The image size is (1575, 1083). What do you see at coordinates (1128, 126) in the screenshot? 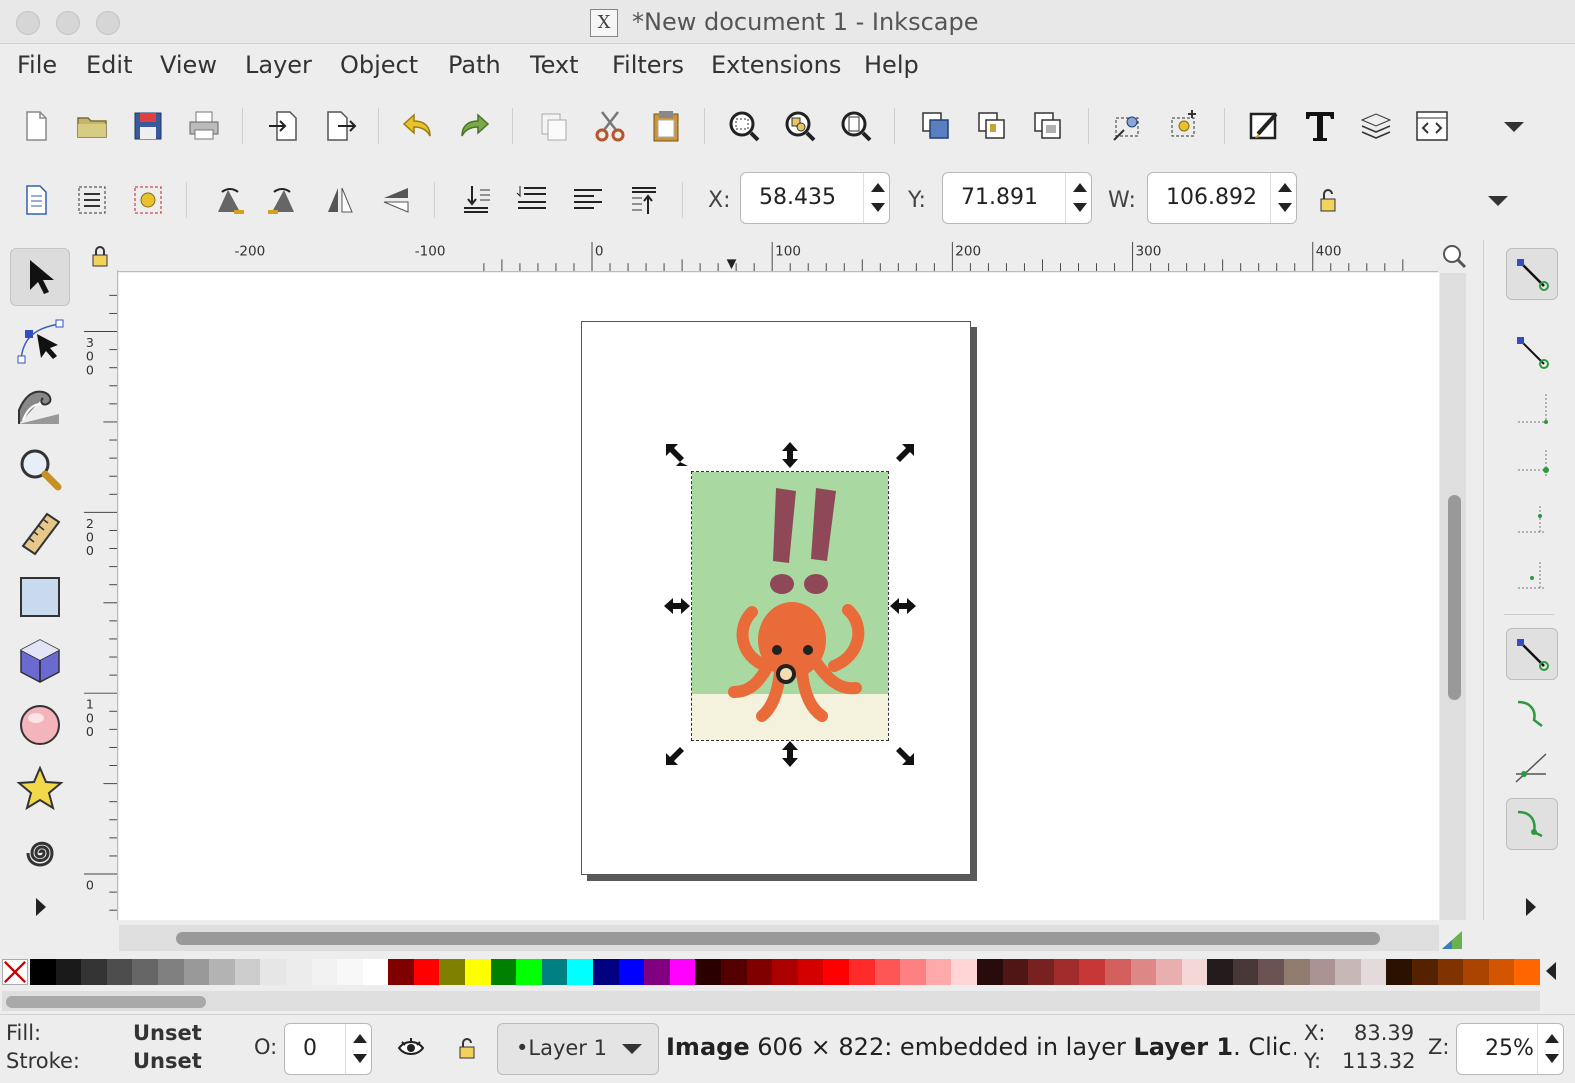
I see `align-selection-icon` at bounding box center [1128, 126].